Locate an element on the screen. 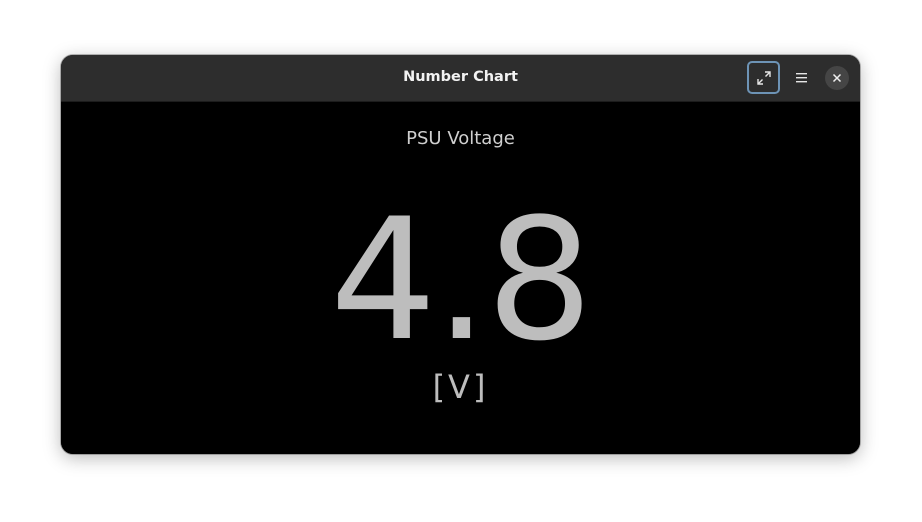 The width and height of the screenshot is (922, 522). fullscreen-button is located at coordinates (763, 77).